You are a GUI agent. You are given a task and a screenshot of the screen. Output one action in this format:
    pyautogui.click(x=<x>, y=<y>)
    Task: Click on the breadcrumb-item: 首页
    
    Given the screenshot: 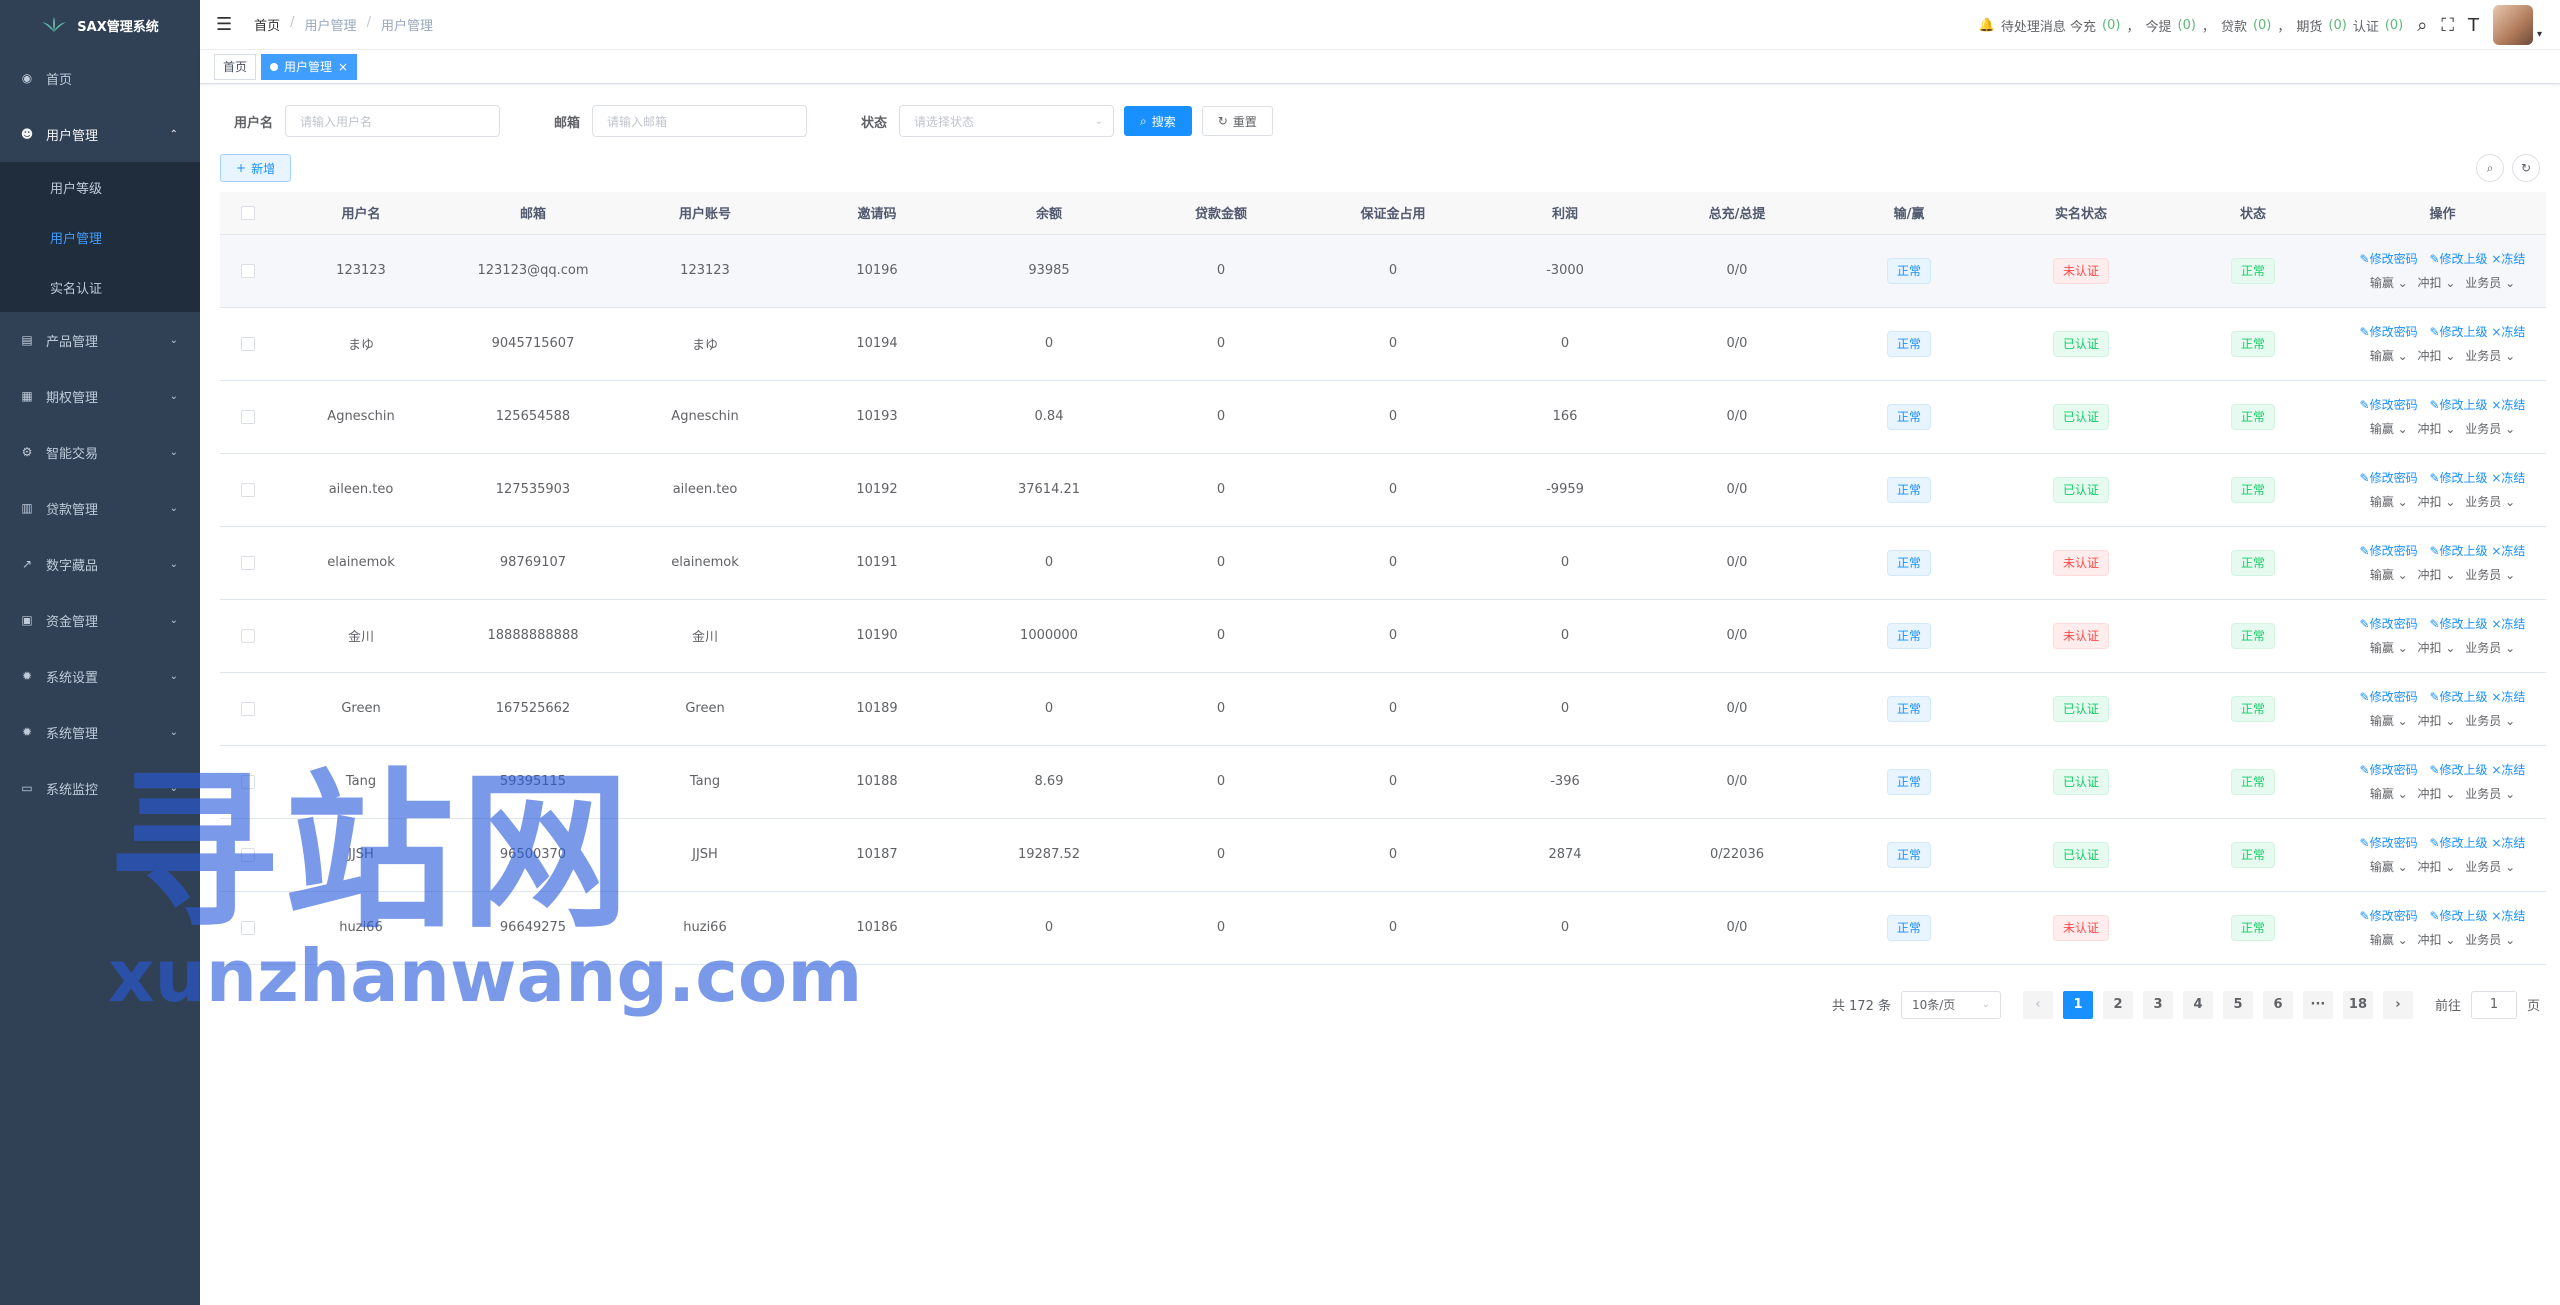 What is the action you would take?
    pyautogui.click(x=267, y=24)
    